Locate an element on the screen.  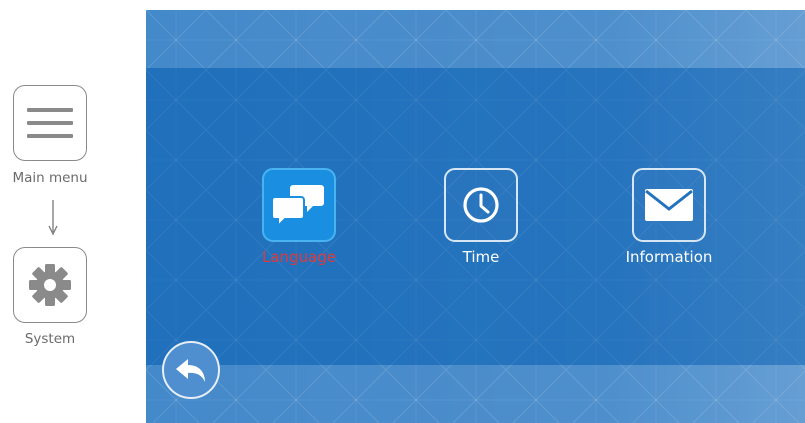
envelope-icon is located at coordinates (669, 205).